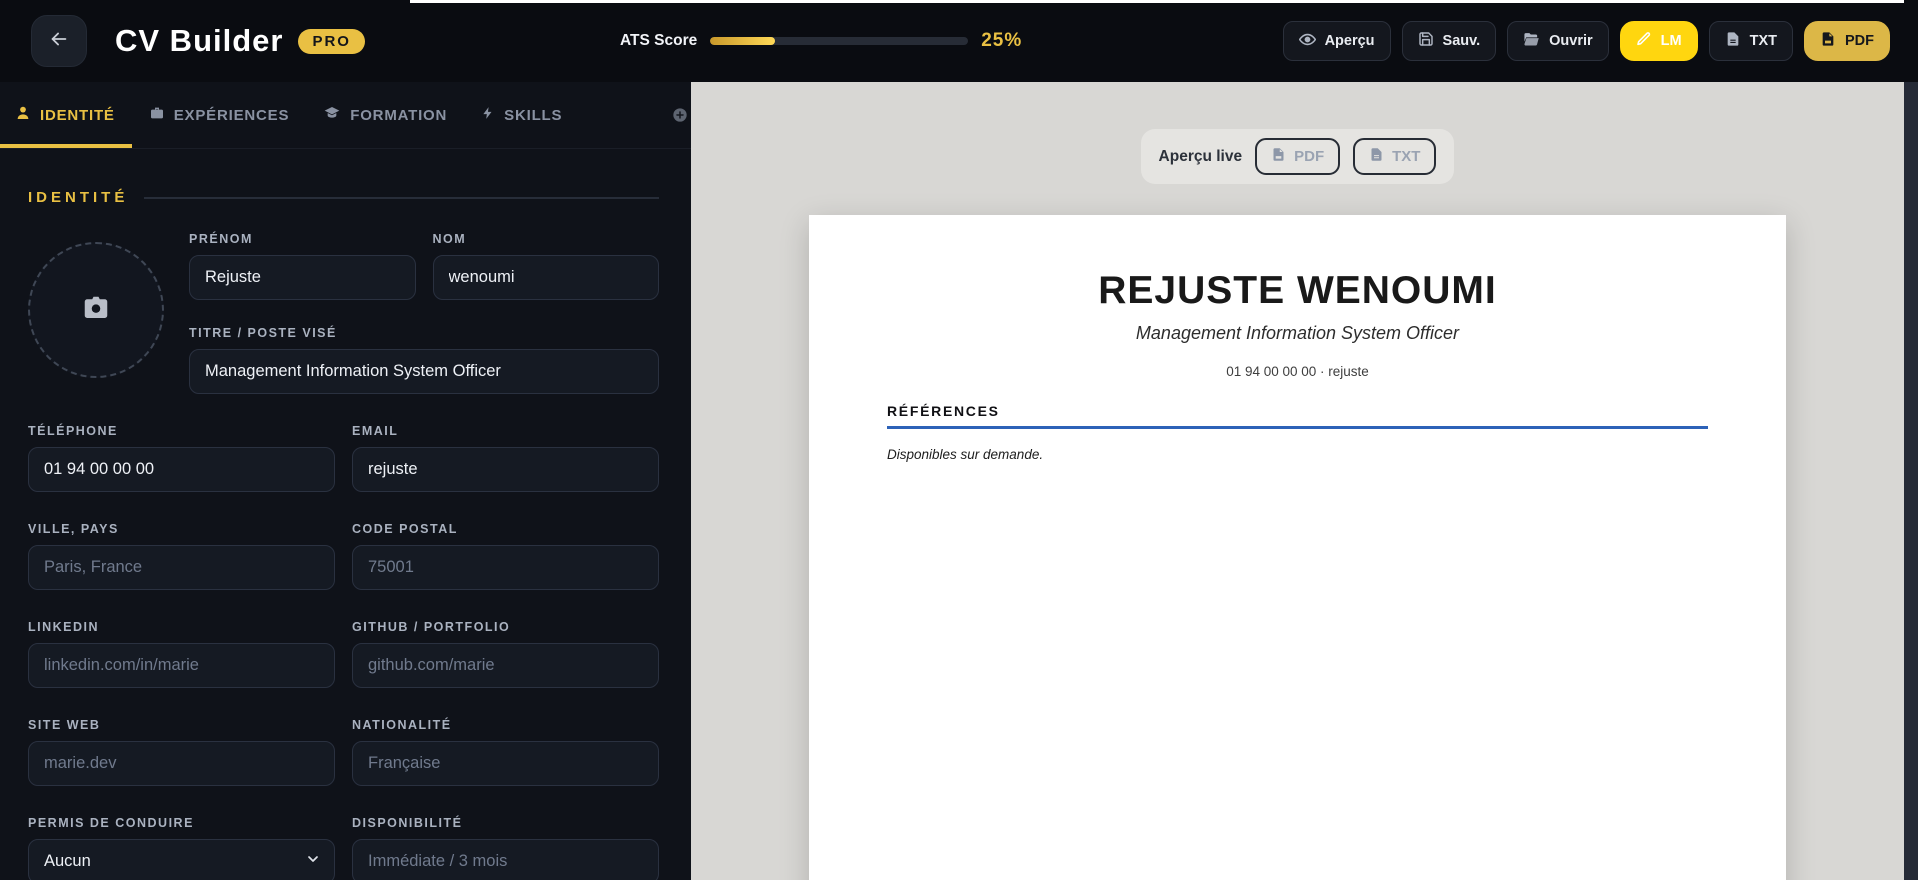  Describe the element at coordinates (505, 859) in the screenshot. I see `disponibilite-input` at that location.